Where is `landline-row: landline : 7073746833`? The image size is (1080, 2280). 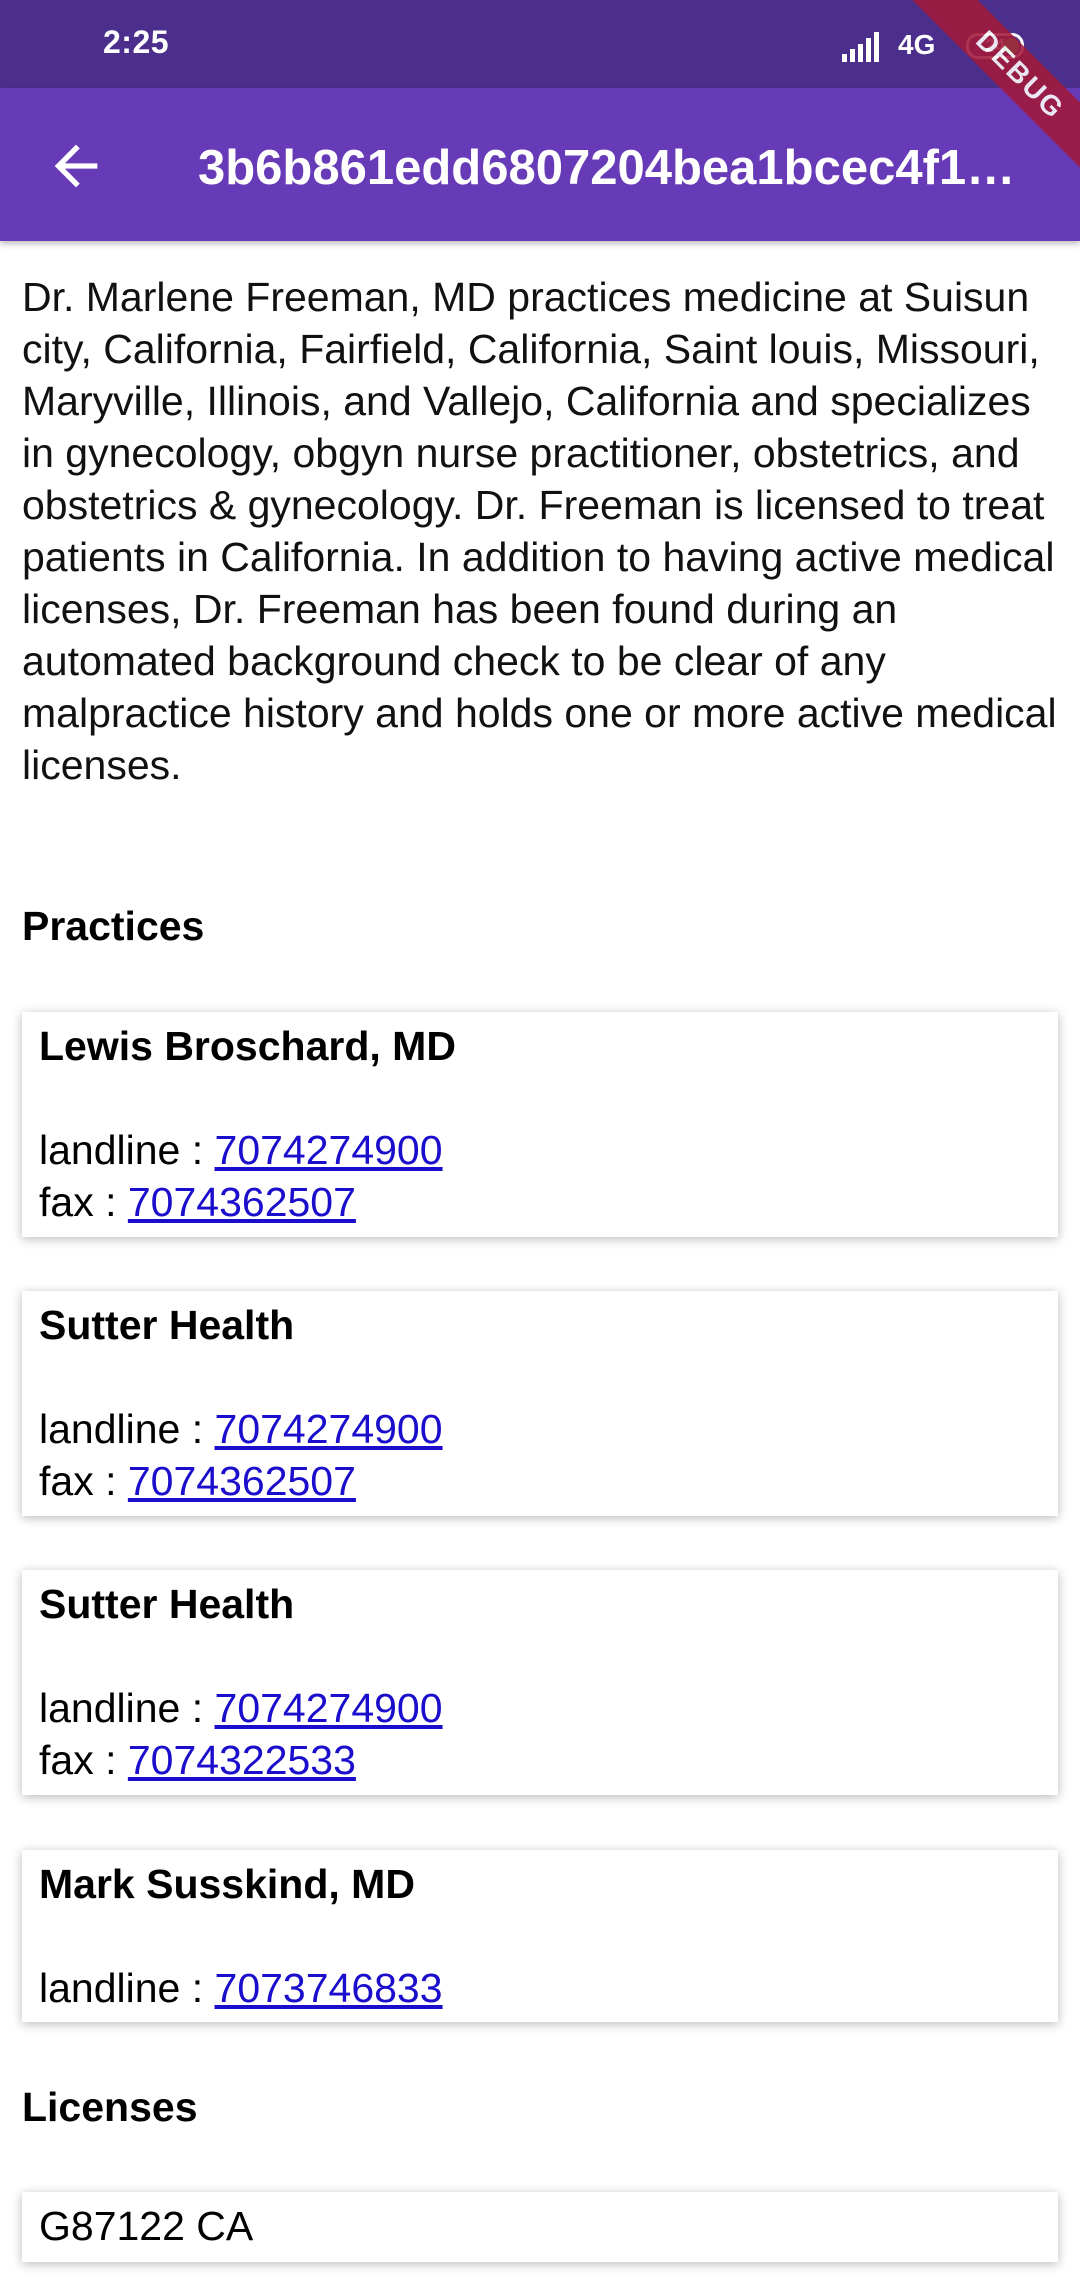 landline-row: landline : 7073746833 is located at coordinates (241, 1988).